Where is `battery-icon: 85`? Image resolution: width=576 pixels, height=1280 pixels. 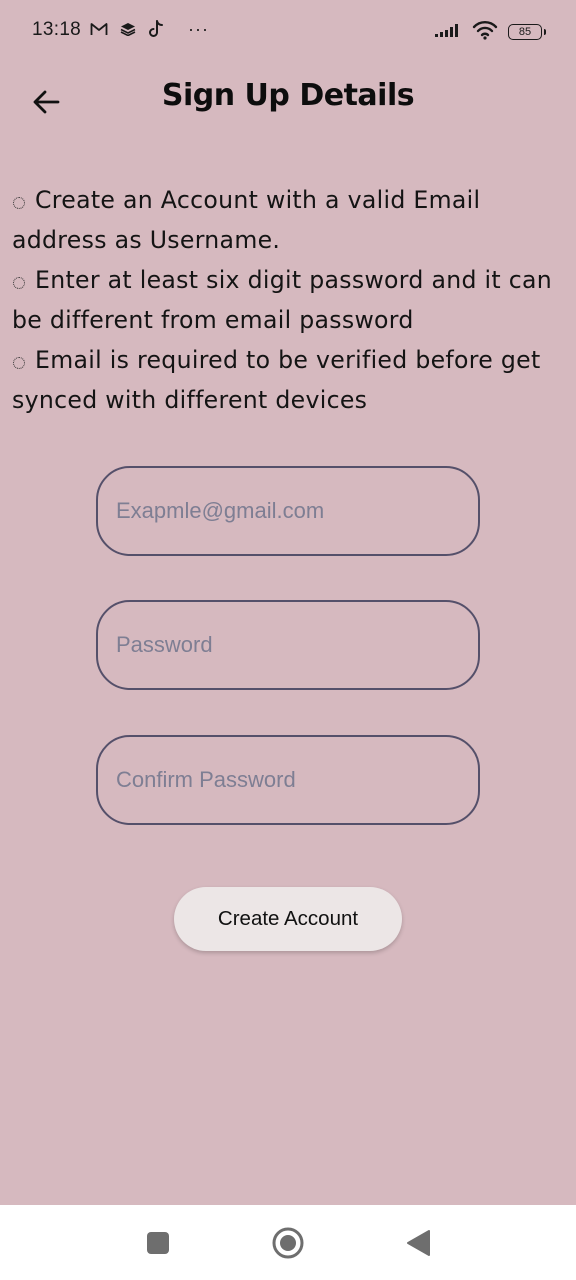 battery-icon: 85 is located at coordinates (527, 32).